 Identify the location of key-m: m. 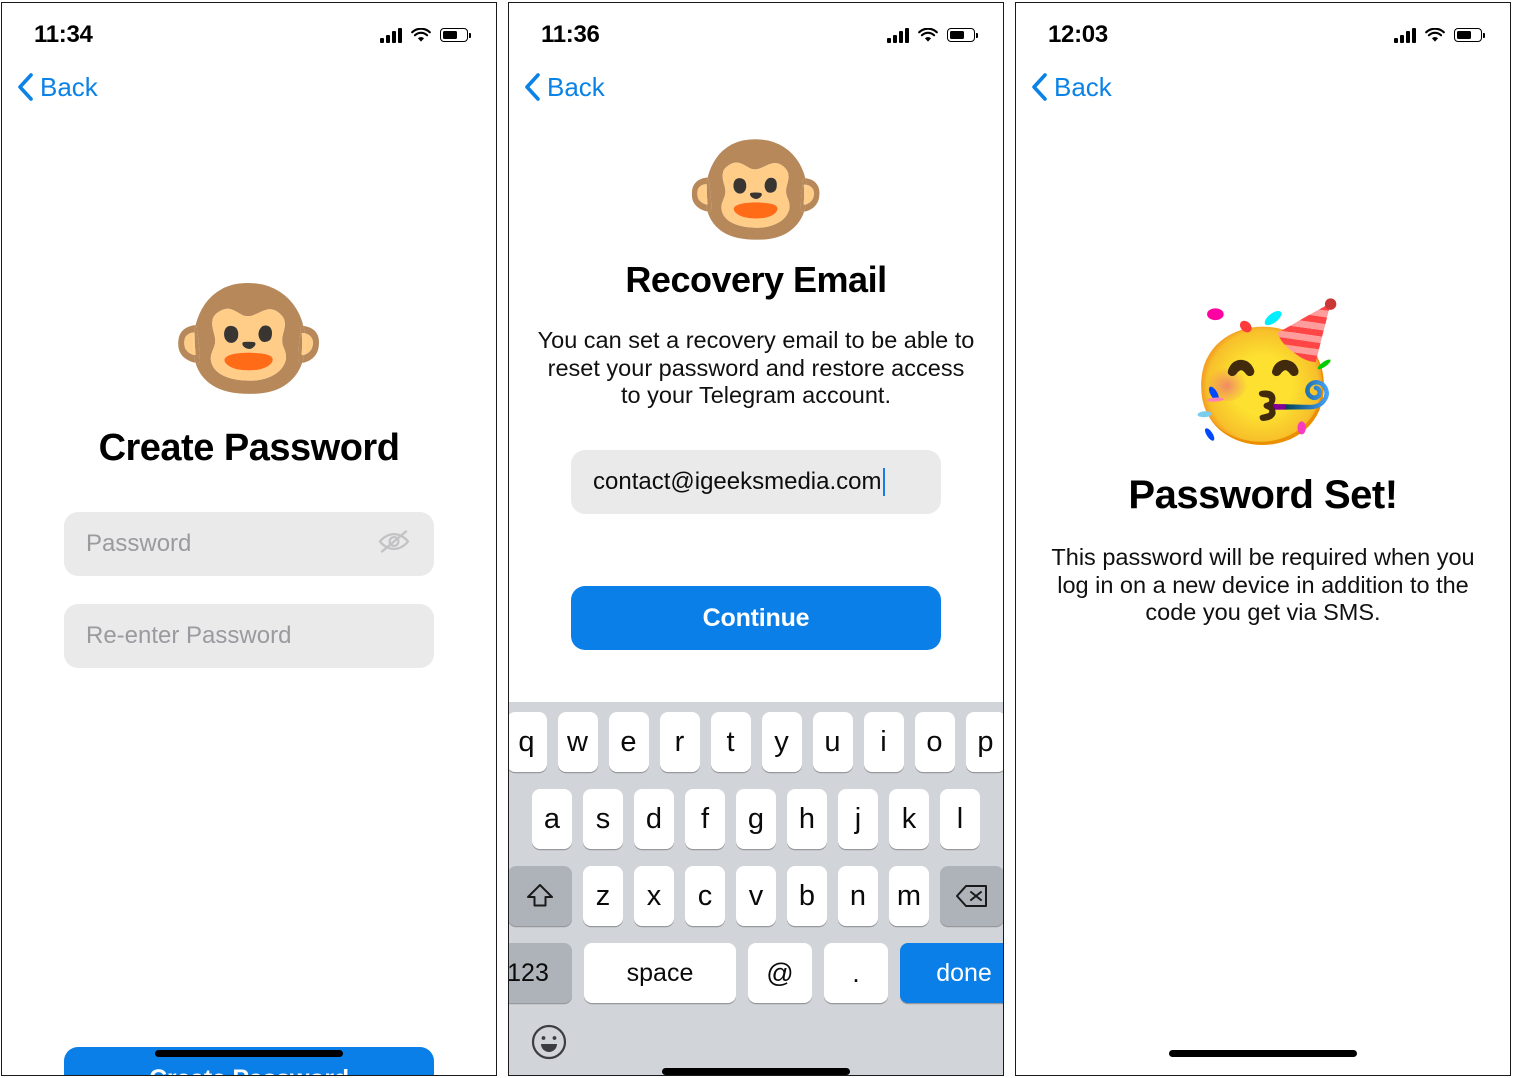
(909, 896).